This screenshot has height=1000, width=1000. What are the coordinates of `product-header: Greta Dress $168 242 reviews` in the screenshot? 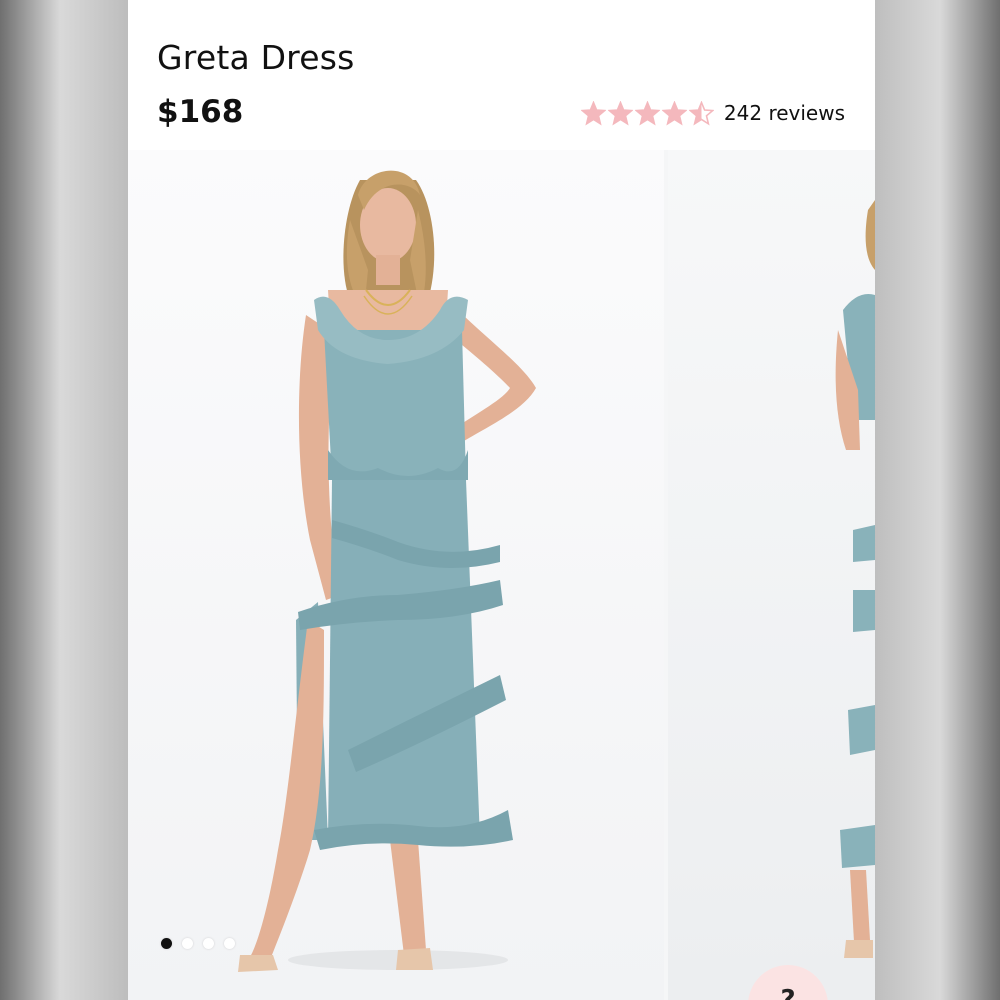 It's located at (501, 75).